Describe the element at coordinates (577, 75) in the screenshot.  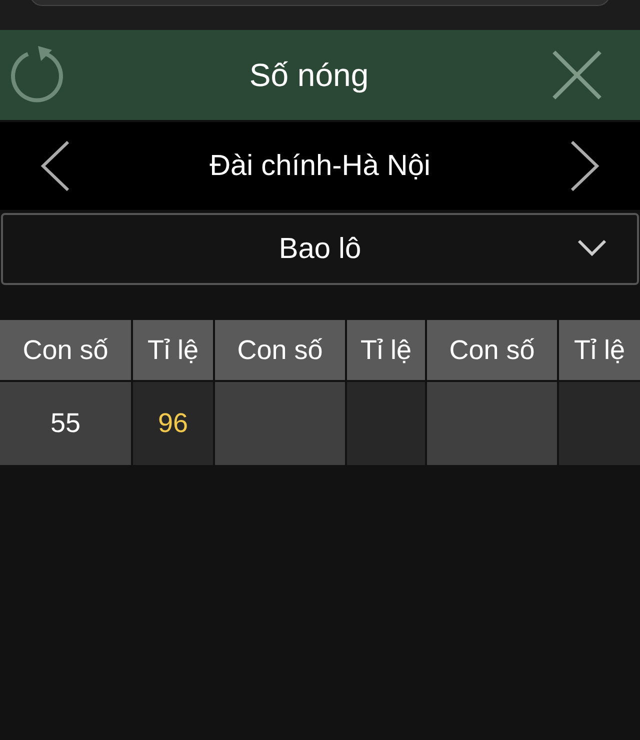
I see `close-icon` at that location.